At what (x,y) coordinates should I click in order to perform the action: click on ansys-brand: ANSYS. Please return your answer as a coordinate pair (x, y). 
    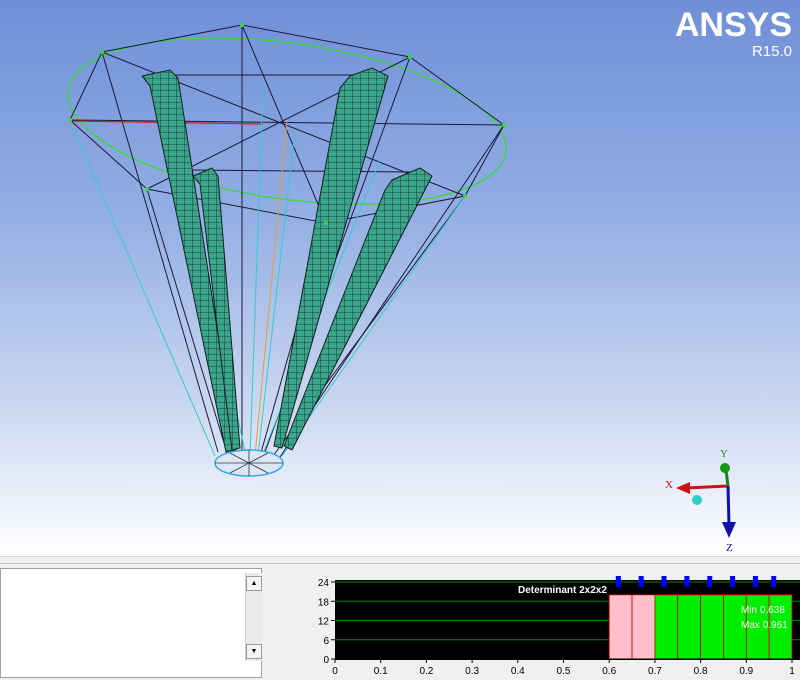
    Looking at the image, I should click on (733, 25).